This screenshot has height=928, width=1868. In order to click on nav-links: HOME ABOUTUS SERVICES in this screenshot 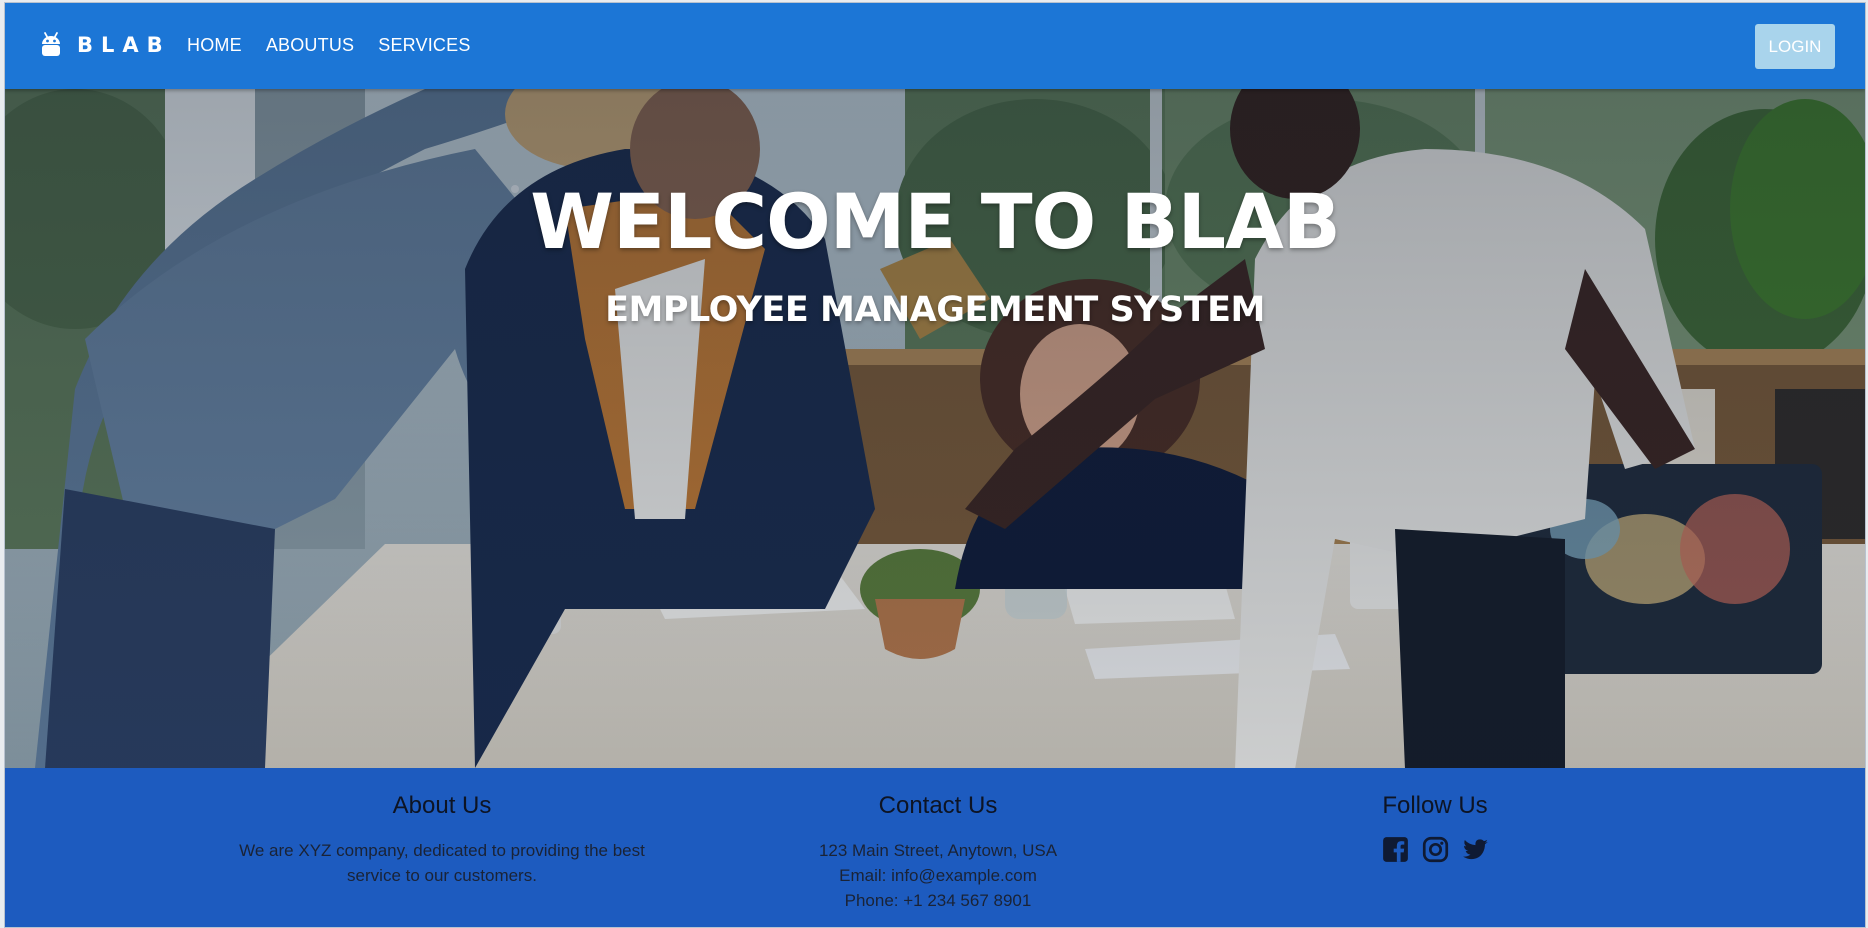, I will do `click(329, 45)`.